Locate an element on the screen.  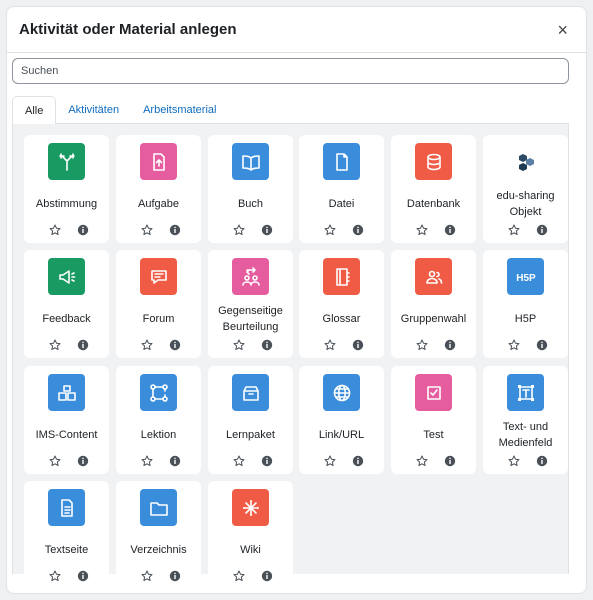
tab-alle: Alle is located at coordinates (34, 110).